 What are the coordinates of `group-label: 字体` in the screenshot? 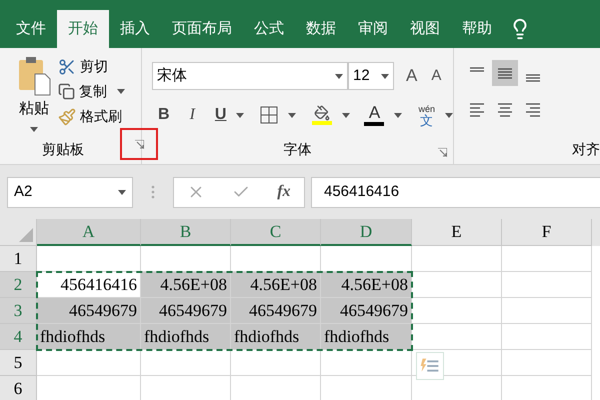 It's located at (298, 149).